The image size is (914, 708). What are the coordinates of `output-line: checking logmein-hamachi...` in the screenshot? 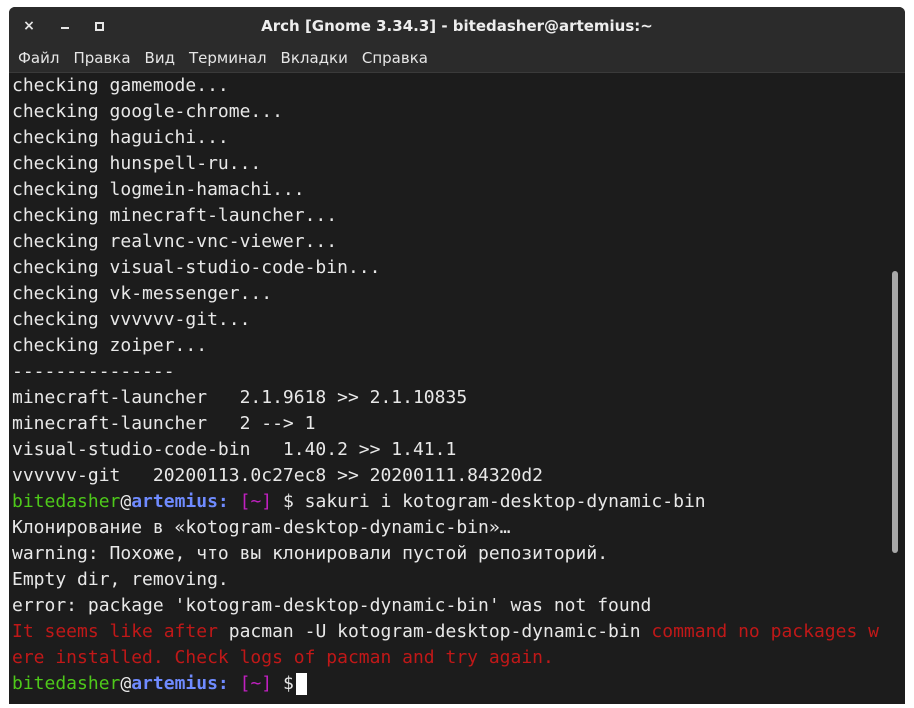 It's located at (158, 189).